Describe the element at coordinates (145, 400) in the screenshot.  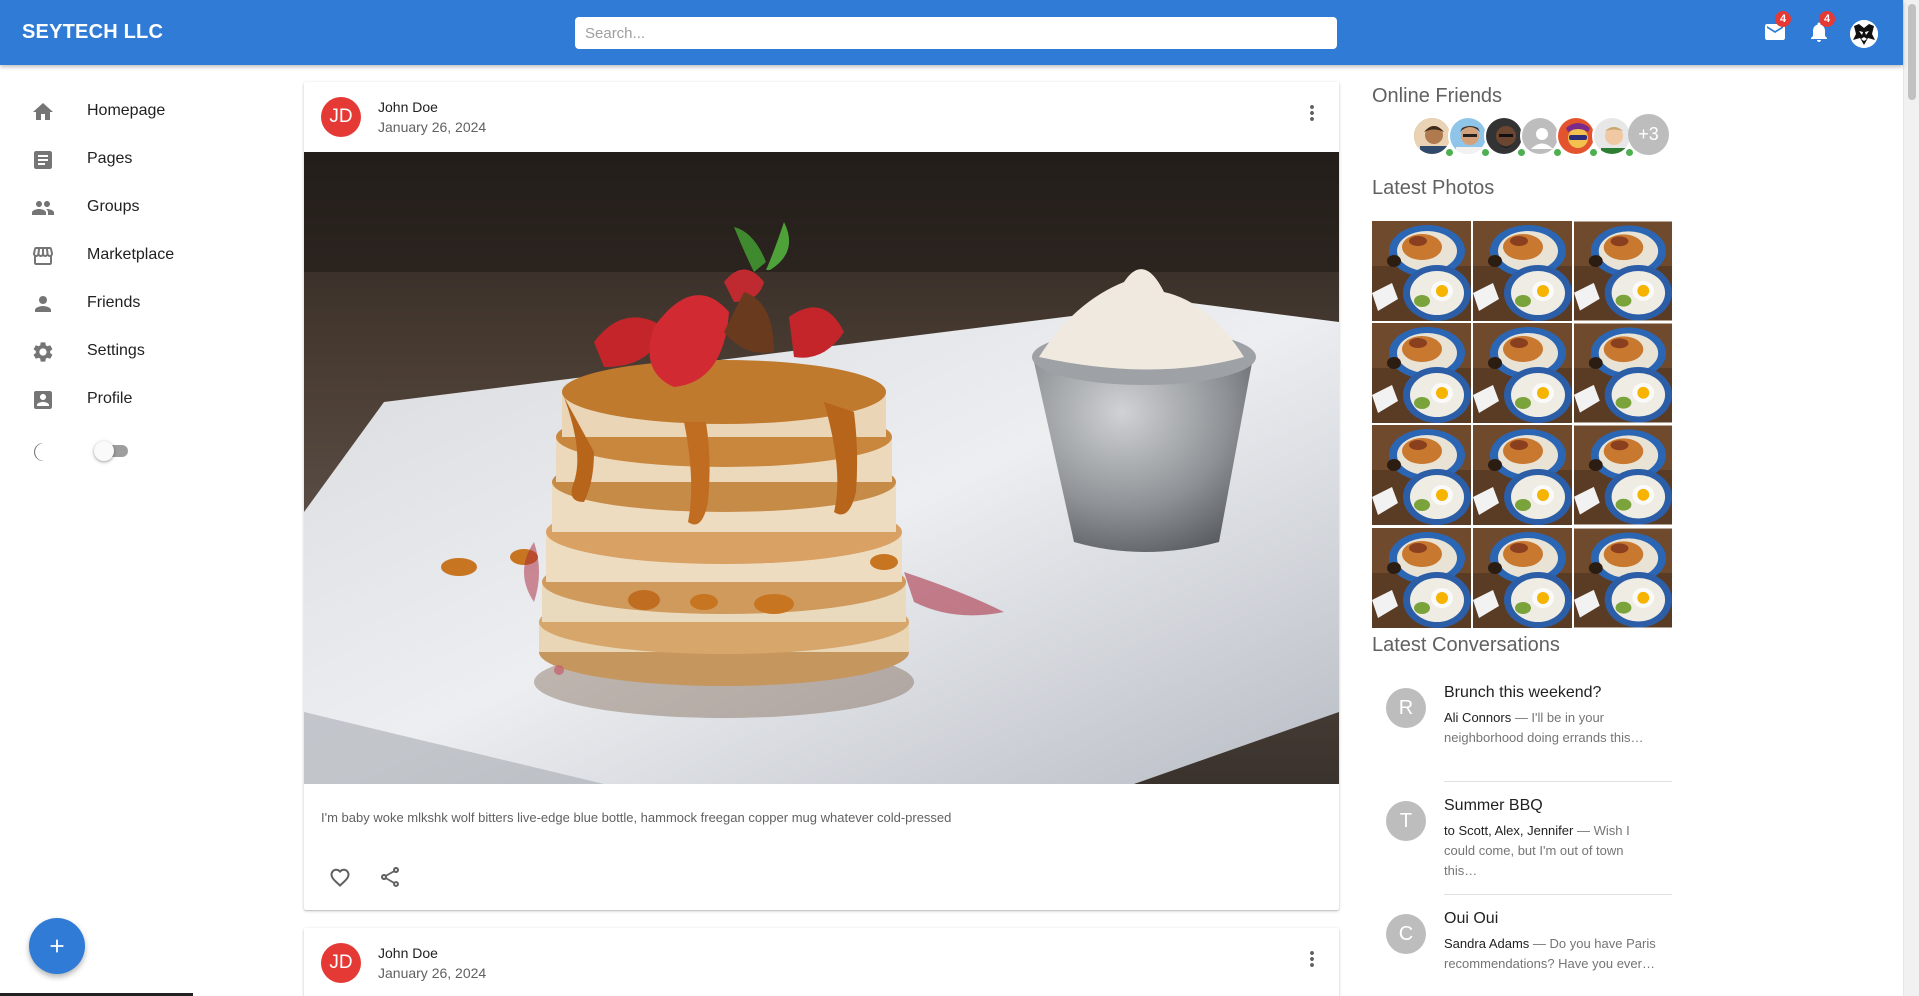
I see `sidebar-item-profile: Profile` at that location.